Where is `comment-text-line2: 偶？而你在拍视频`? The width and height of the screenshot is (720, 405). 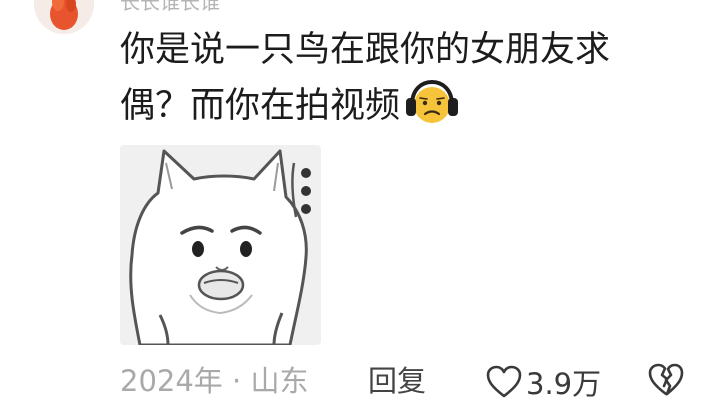 comment-text-line2: 偶？而你在拍视频 is located at coordinates (260, 106).